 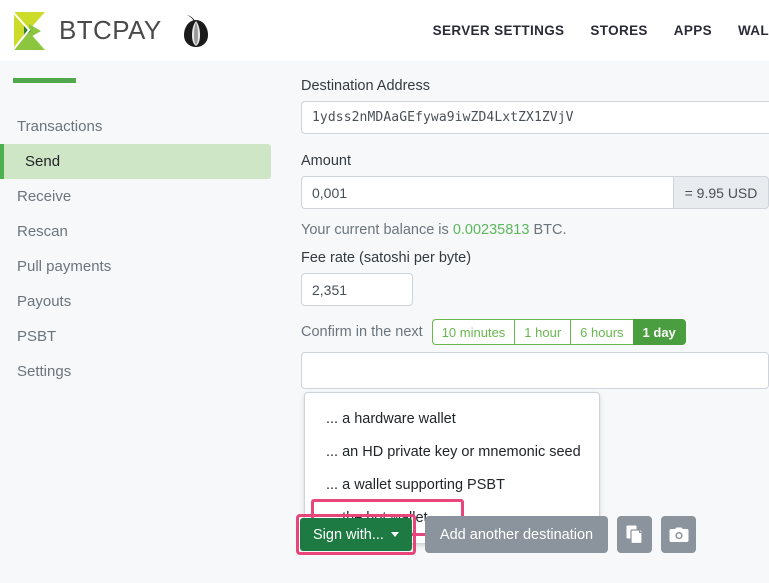 I want to click on confirm-option-1-hour: 1 hour, so click(x=542, y=332).